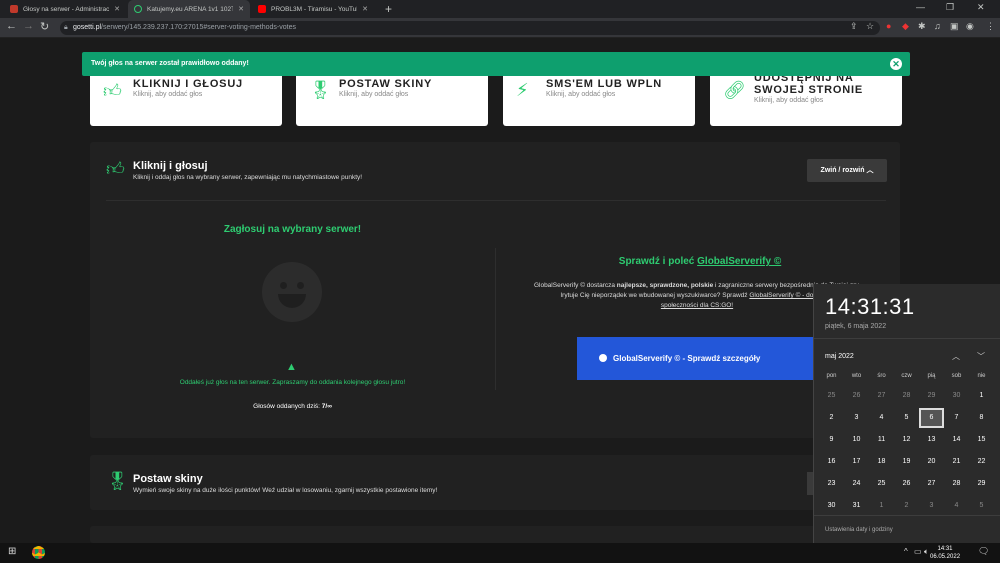  What do you see at coordinates (981, 356) in the screenshot?
I see `next-month-icon: ﹀` at bounding box center [981, 356].